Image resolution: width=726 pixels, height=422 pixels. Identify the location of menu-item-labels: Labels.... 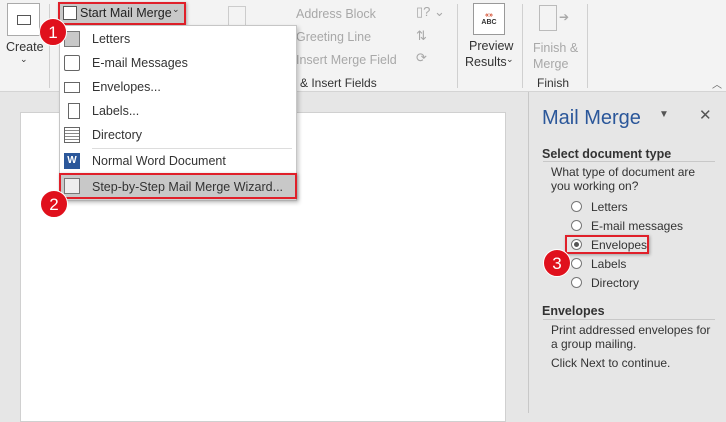
(178, 111).